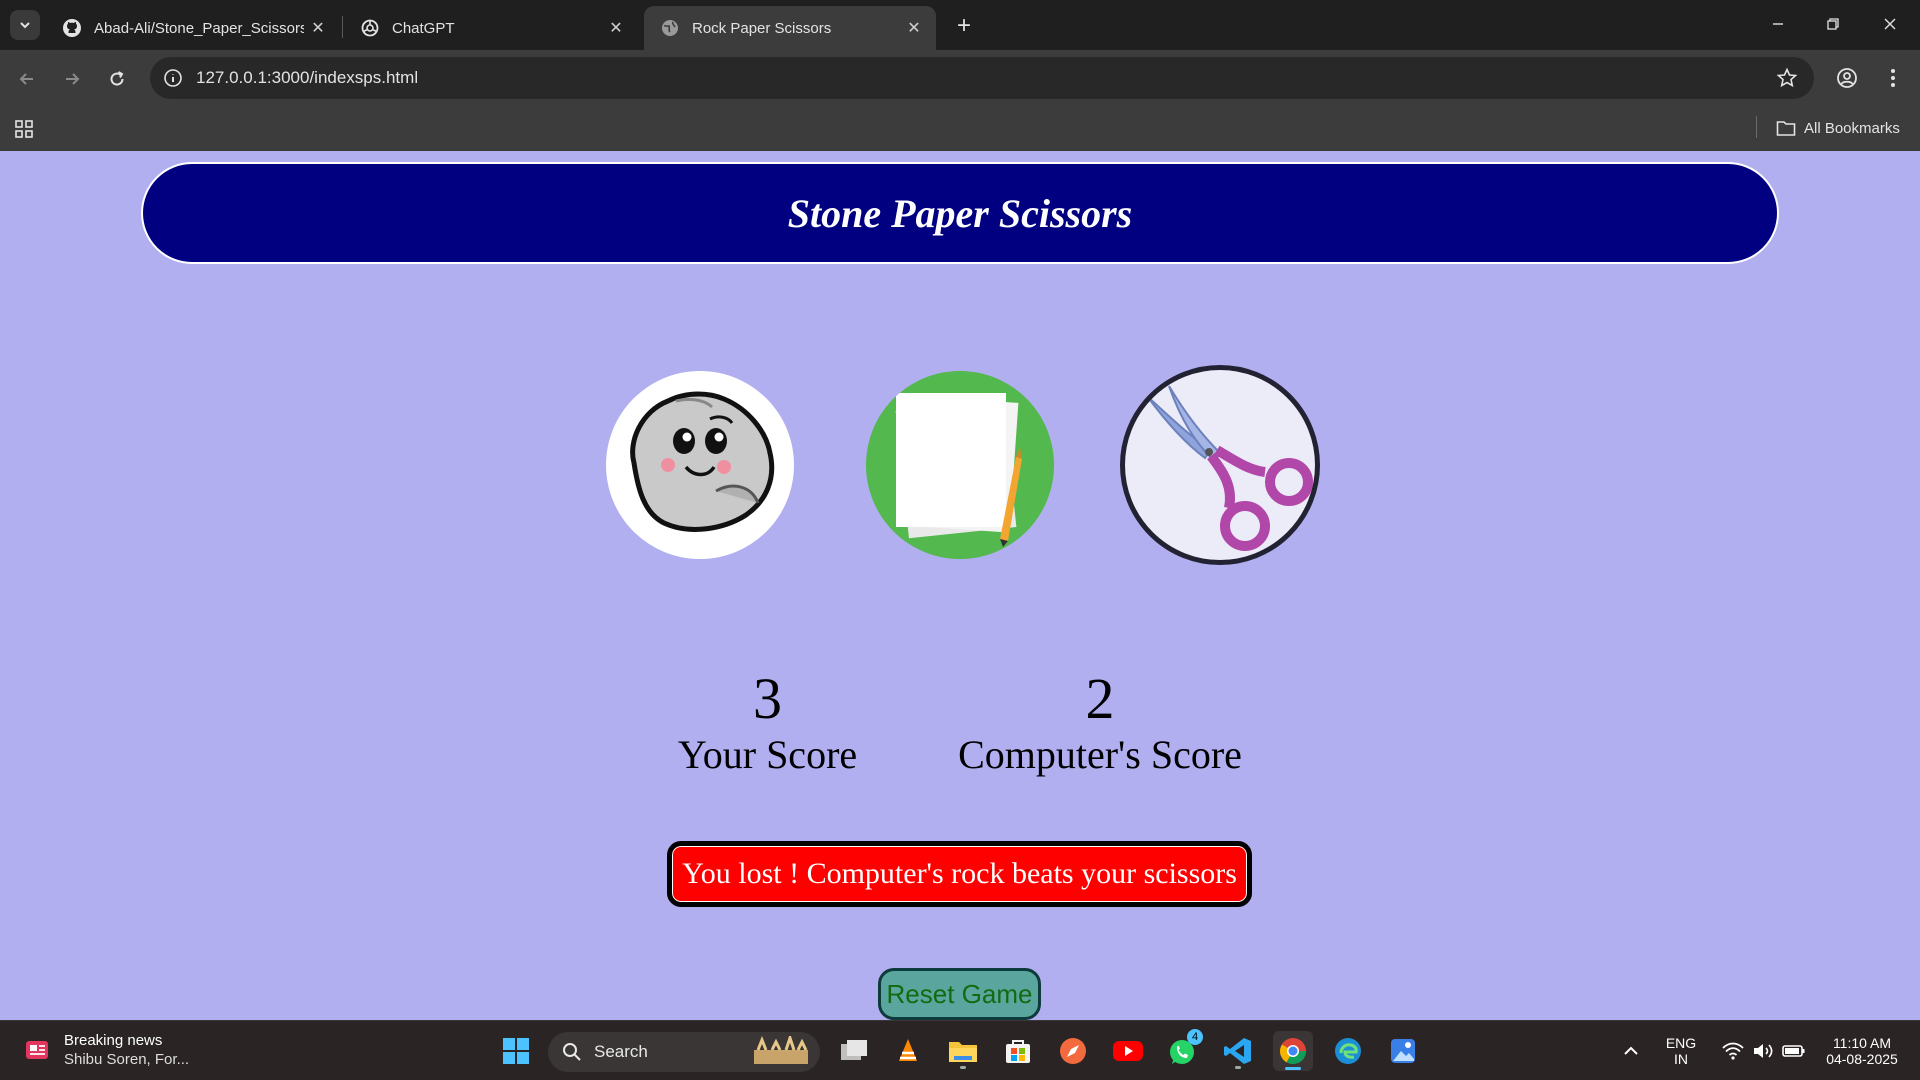  I want to click on chrome-icon, so click(1293, 1051).